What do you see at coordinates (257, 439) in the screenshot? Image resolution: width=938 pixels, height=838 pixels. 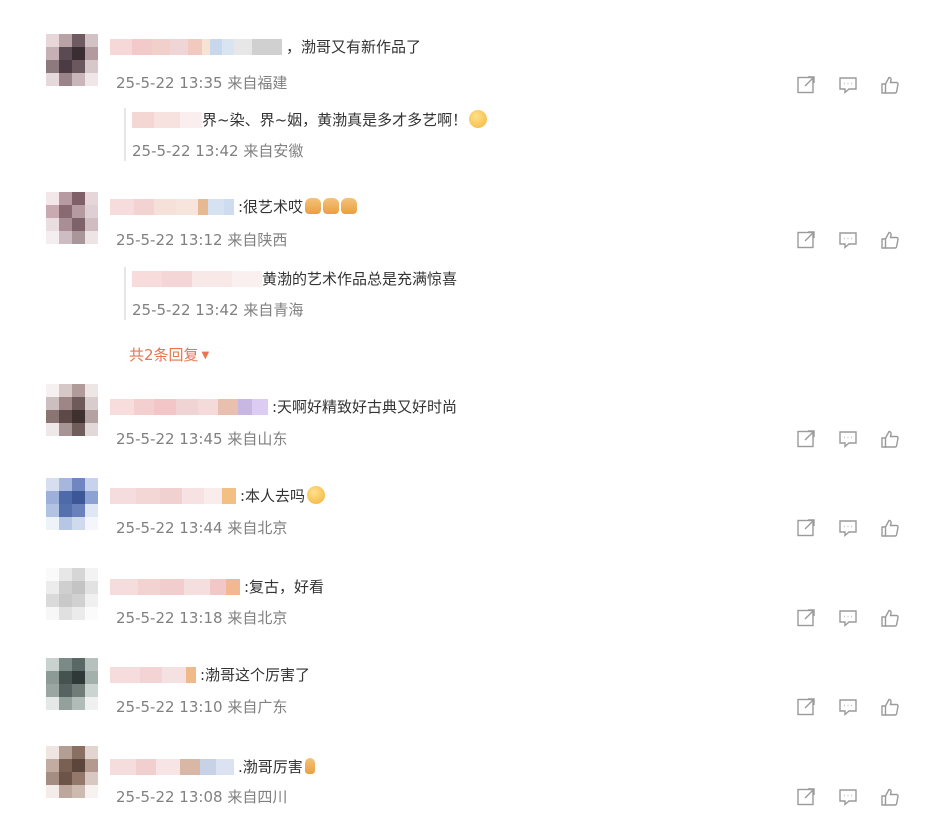 I see `location: 来自山东` at bounding box center [257, 439].